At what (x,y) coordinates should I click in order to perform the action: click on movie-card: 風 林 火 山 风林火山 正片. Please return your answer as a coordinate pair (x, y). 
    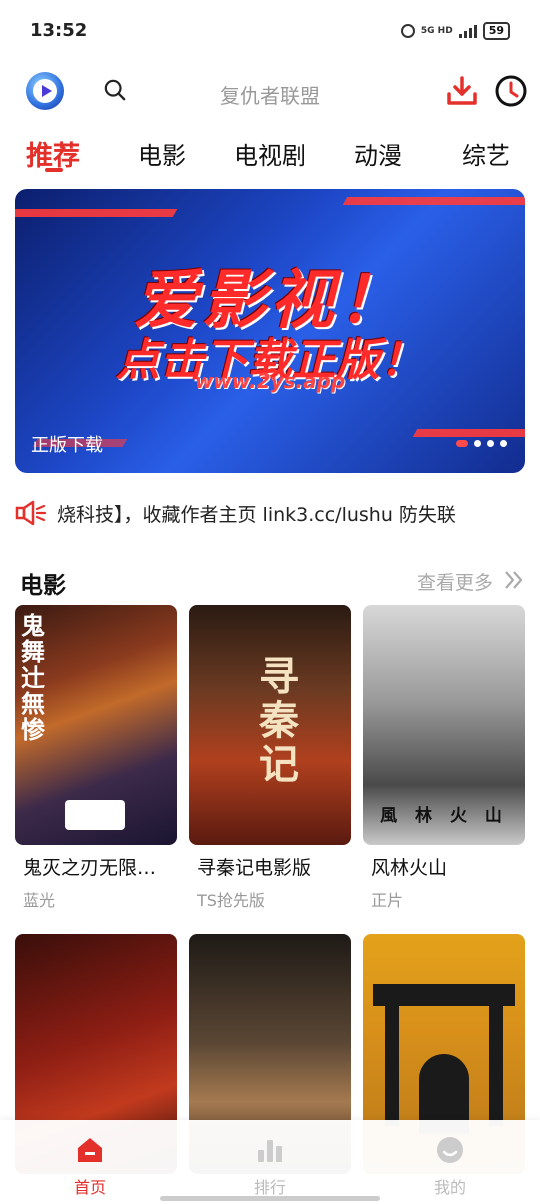
    Looking at the image, I should click on (444, 760).